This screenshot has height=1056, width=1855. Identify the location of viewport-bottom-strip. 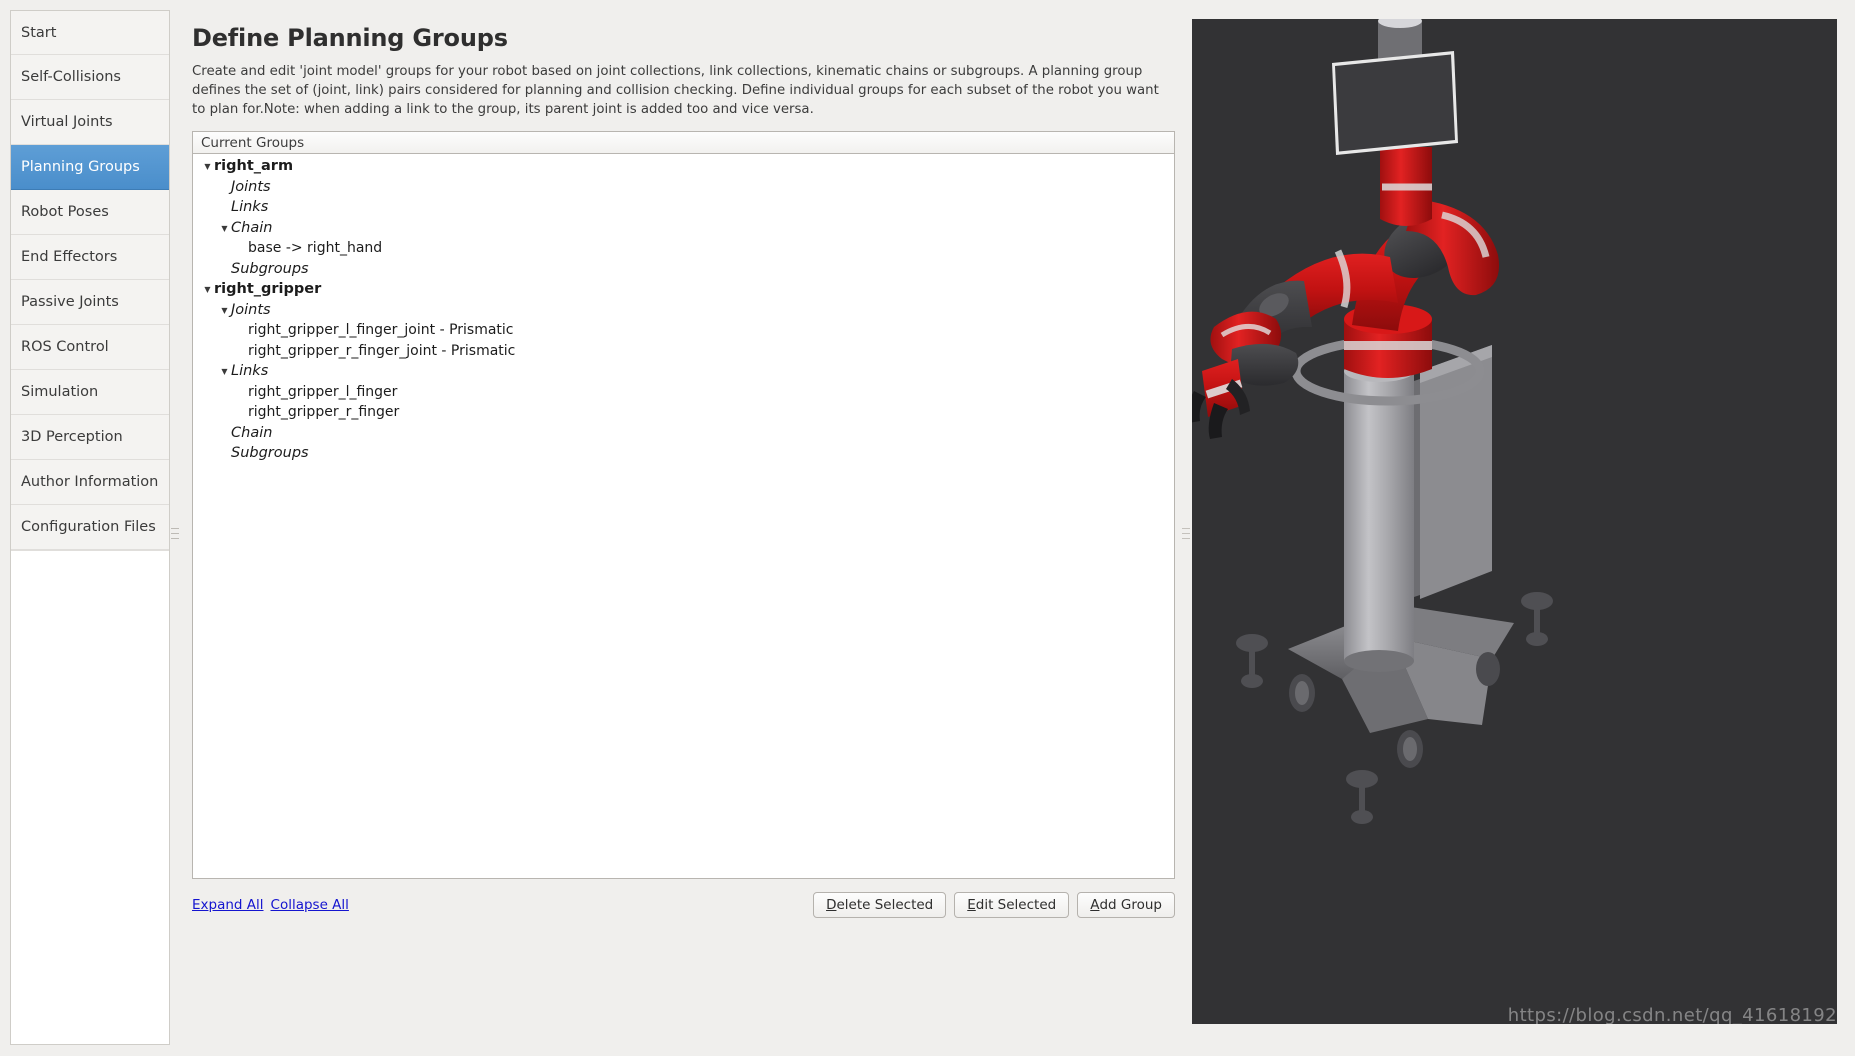
(1514, 1032).